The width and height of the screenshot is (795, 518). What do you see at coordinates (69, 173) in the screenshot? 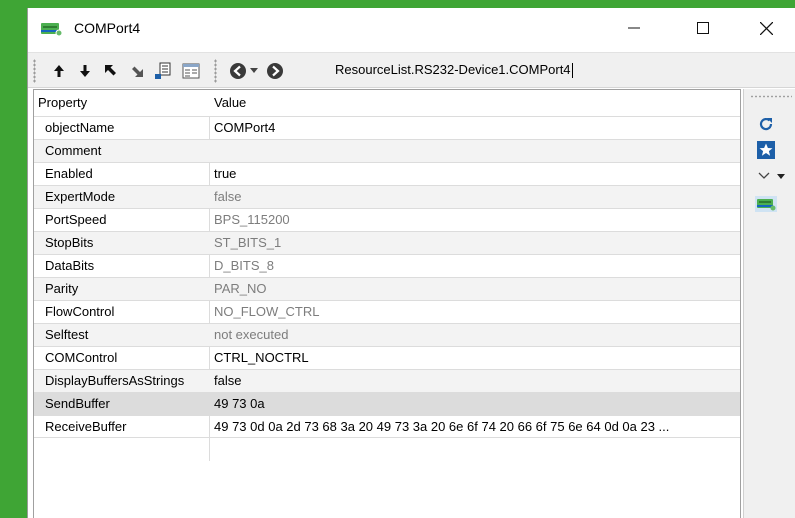
I see `property-name: Enabled` at bounding box center [69, 173].